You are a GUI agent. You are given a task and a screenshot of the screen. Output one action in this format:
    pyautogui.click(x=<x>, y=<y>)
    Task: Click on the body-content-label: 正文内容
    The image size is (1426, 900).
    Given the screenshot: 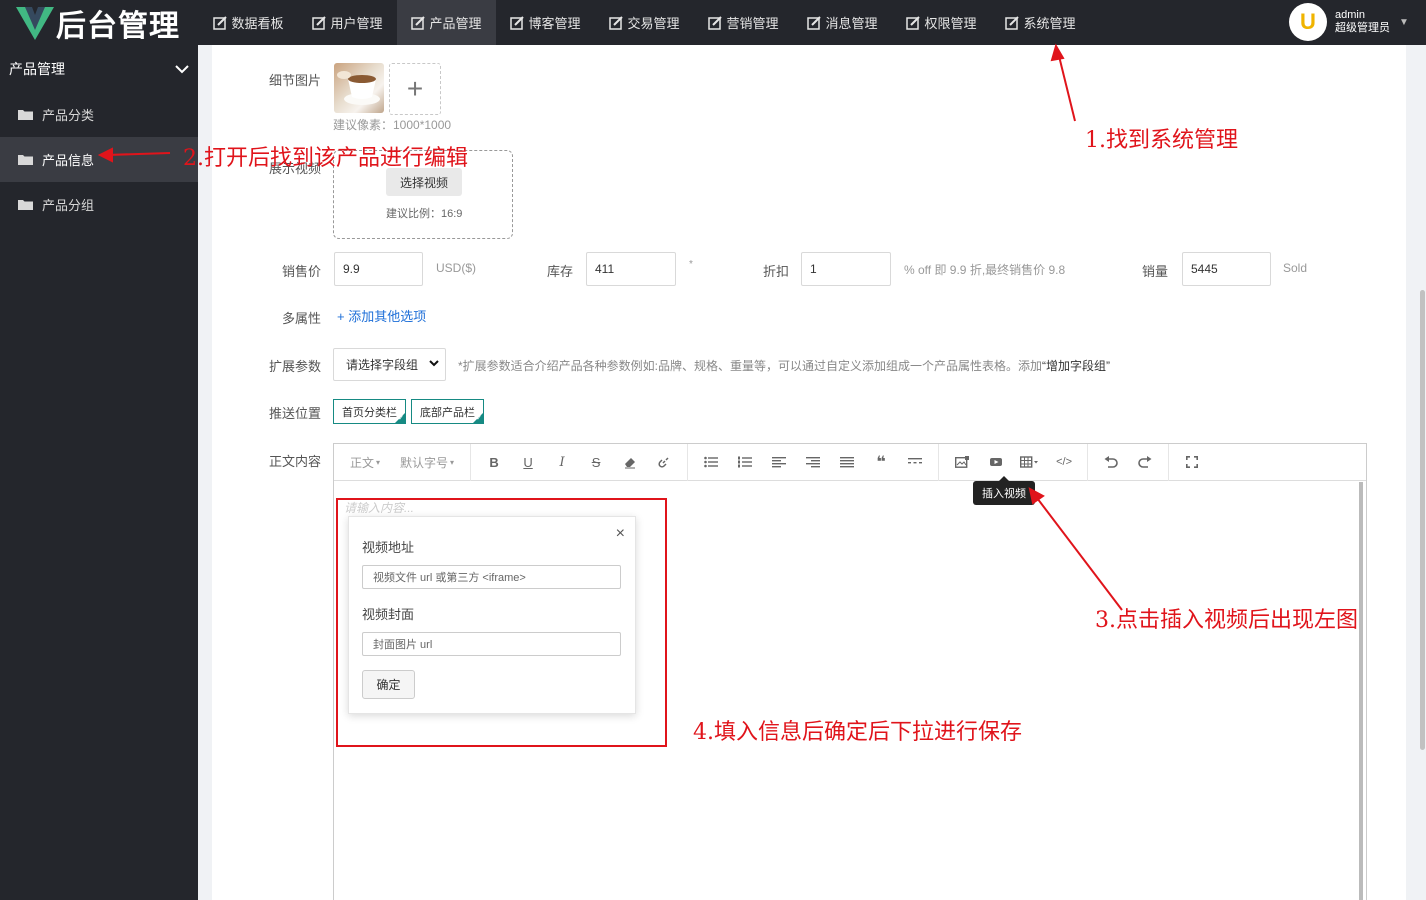 What is the action you would take?
    pyautogui.click(x=295, y=461)
    